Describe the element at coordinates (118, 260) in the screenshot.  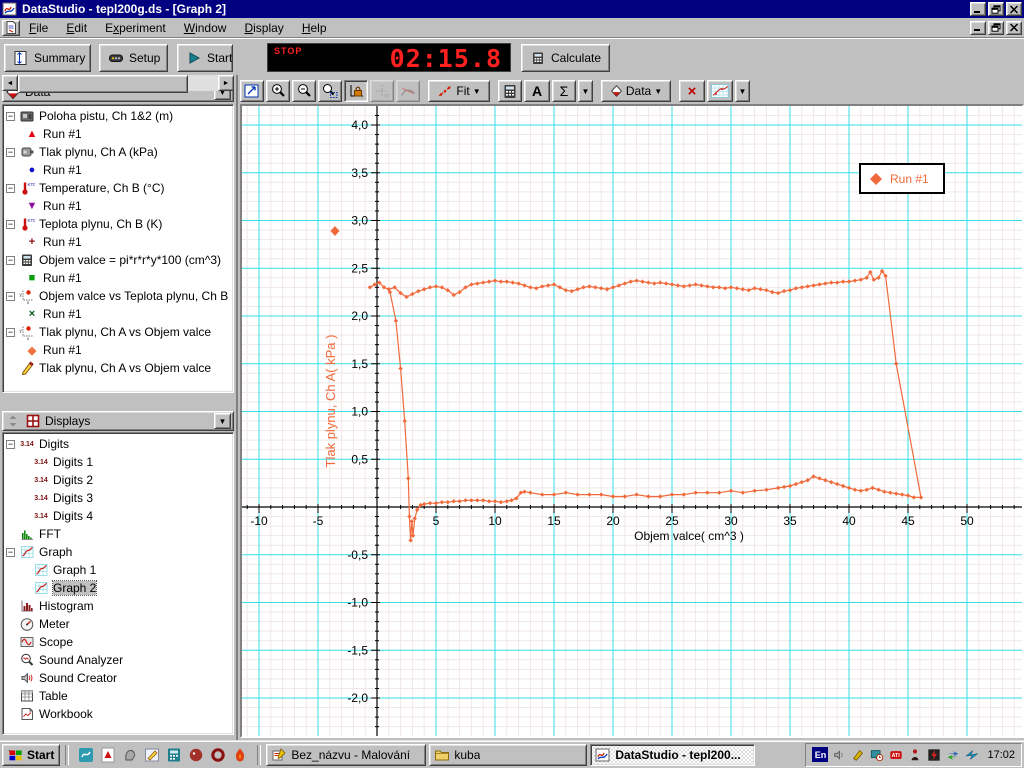
I see `data-tree-item: − Objem valce = pi*r*r*y*100 (cm^3)` at that location.